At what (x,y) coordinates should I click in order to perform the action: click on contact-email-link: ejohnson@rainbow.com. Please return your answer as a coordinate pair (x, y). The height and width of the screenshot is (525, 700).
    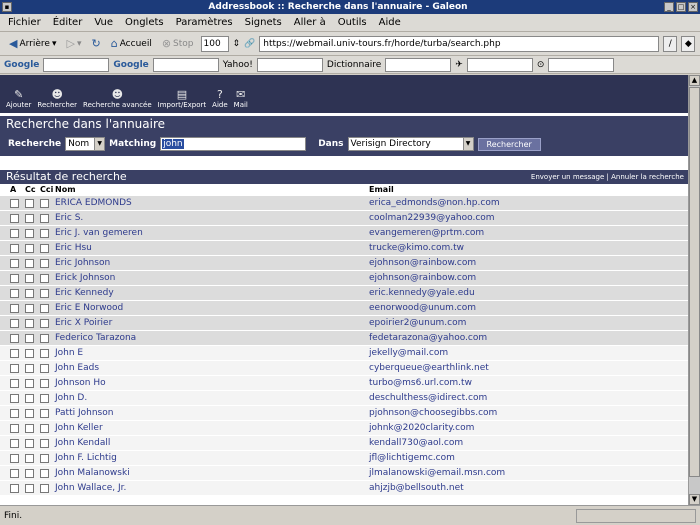
    Looking at the image, I should click on (422, 263).